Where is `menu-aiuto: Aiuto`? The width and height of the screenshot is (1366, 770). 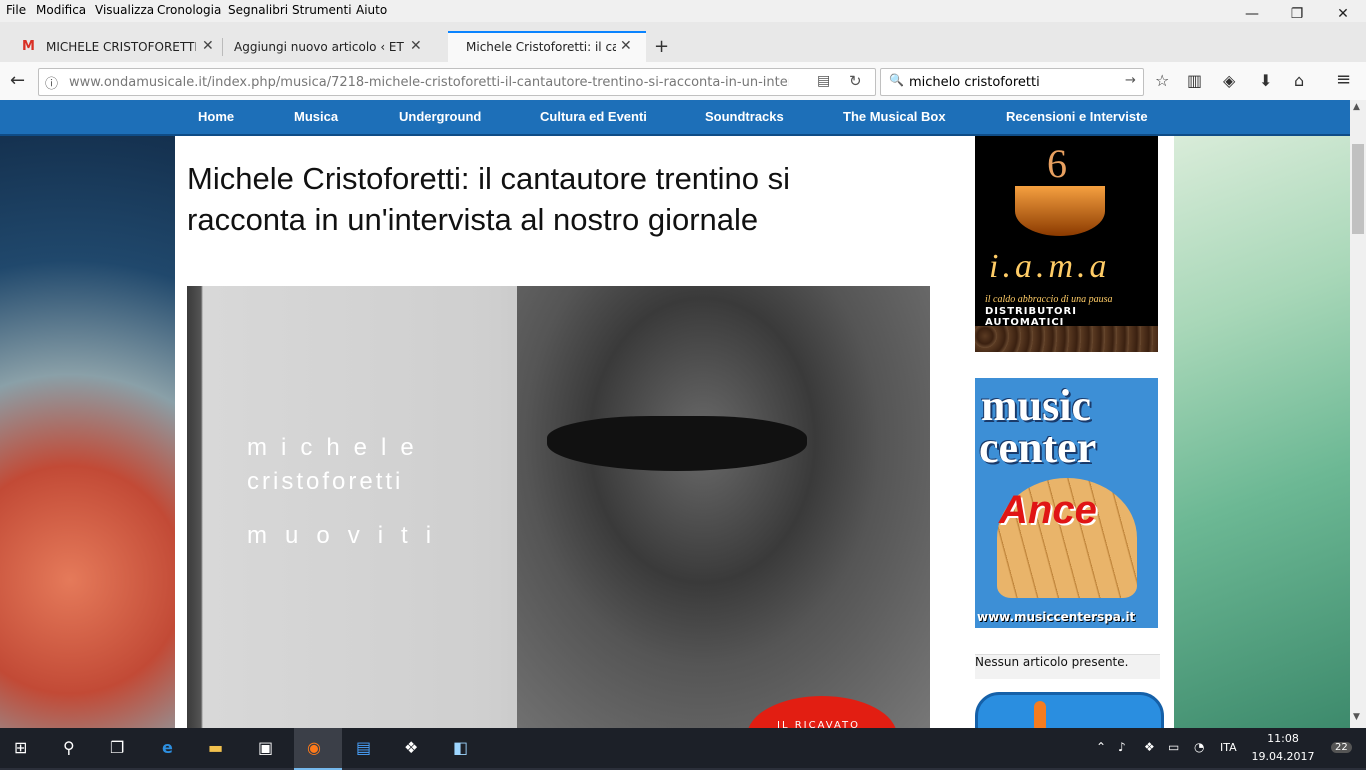 menu-aiuto: Aiuto is located at coordinates (371, 10).